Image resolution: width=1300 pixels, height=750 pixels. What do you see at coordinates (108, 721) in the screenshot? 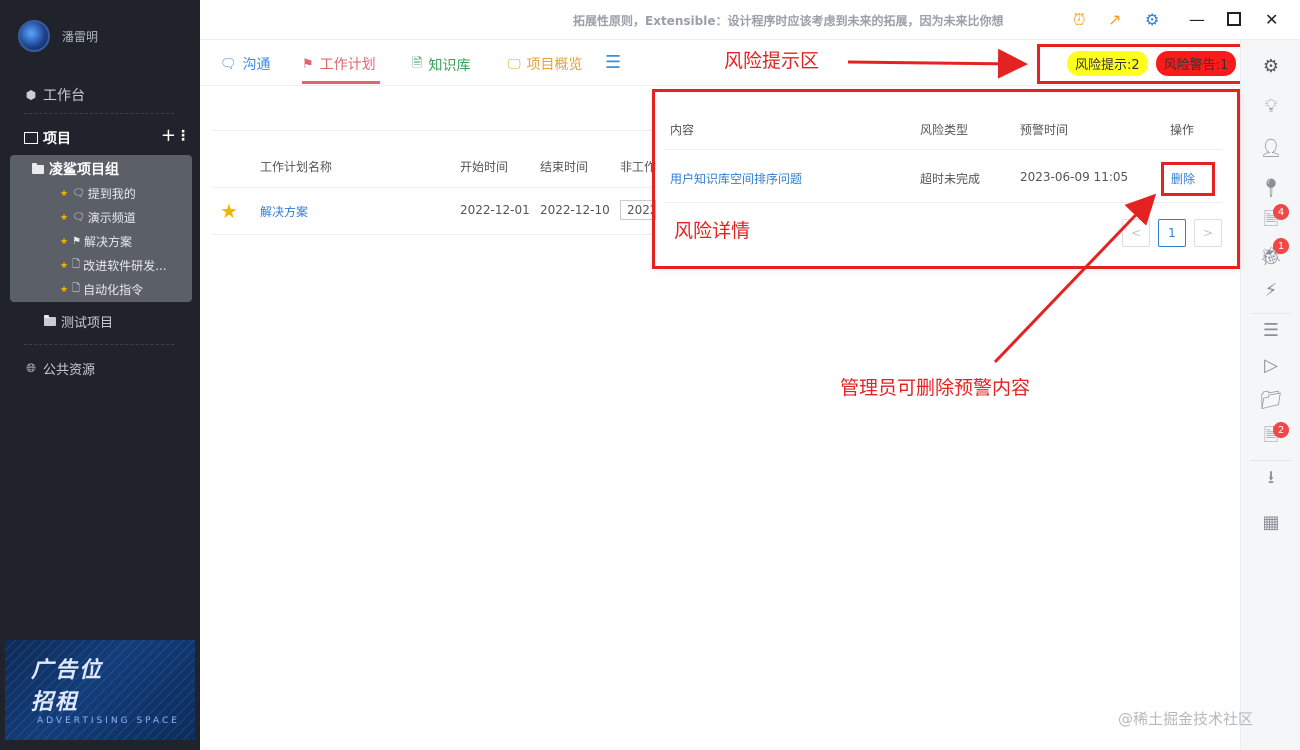
I see `ad-subtitle: ADVERTISING SPACE` at bounding box center [108, 721].